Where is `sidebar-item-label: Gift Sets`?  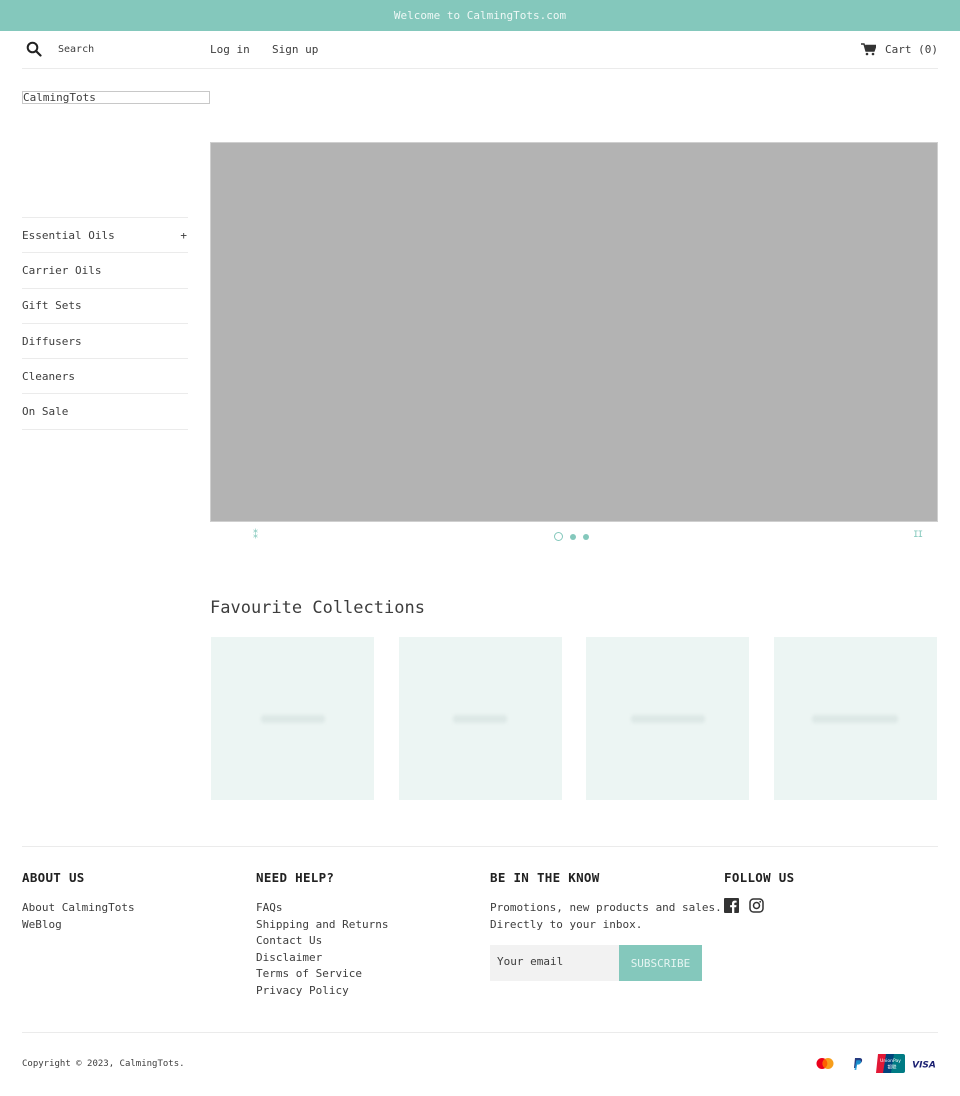 sidebar-item-label: Gift Sets is located at coordinates (52, 306).